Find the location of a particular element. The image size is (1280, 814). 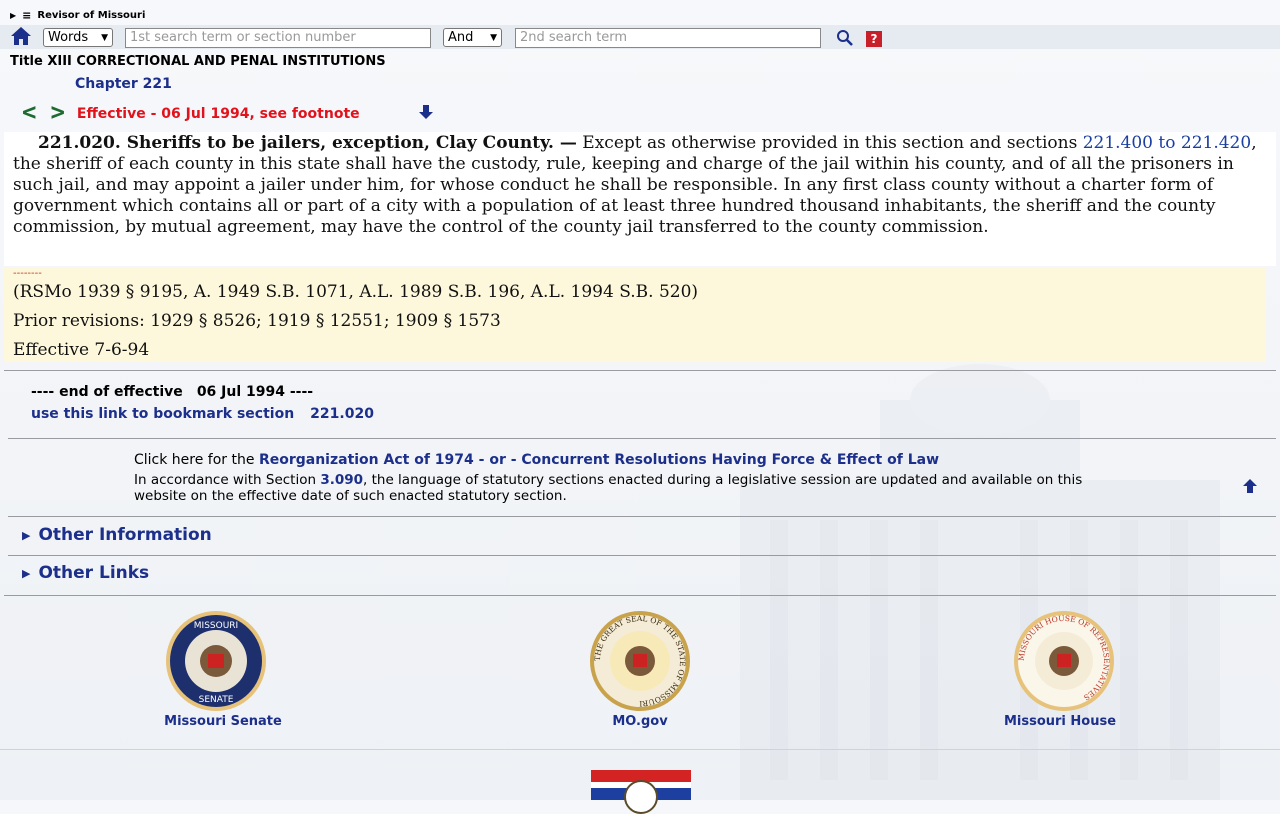

end-of-effective: ---- end of effective 06 Jul 1994 ---- is located at coordinates (172, 392).